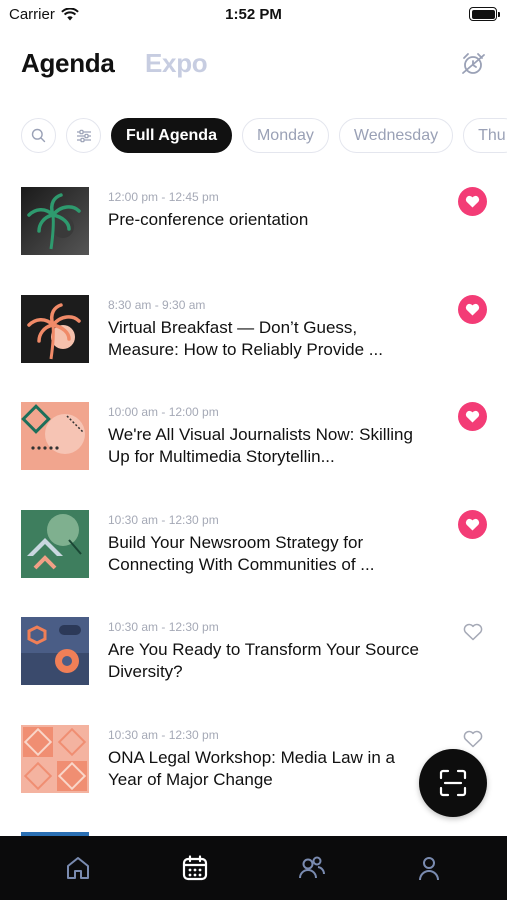  Describe the element at coordinates (163, 197) in the screenshot. I see `session-time: 12:00 pm - 12:45 pm` at that location.